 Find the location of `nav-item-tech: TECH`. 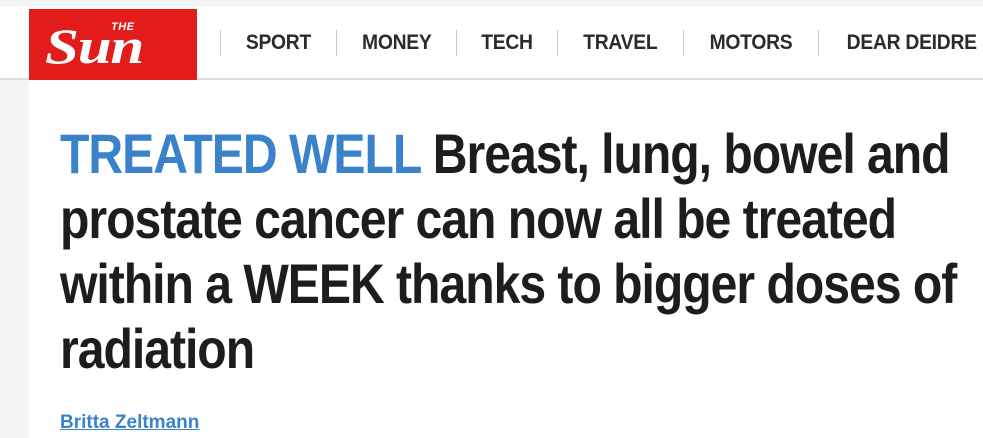

nav-item-tech: TECH is located at coordinates (506, 43).